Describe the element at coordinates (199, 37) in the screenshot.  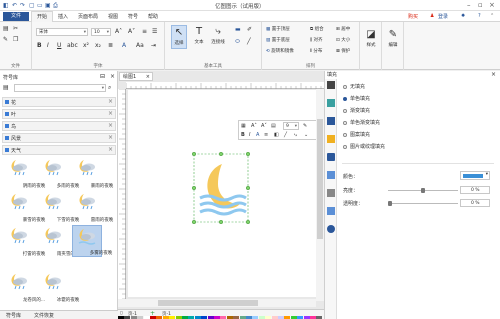
I see `text-tool-button: T 文本` at that location.